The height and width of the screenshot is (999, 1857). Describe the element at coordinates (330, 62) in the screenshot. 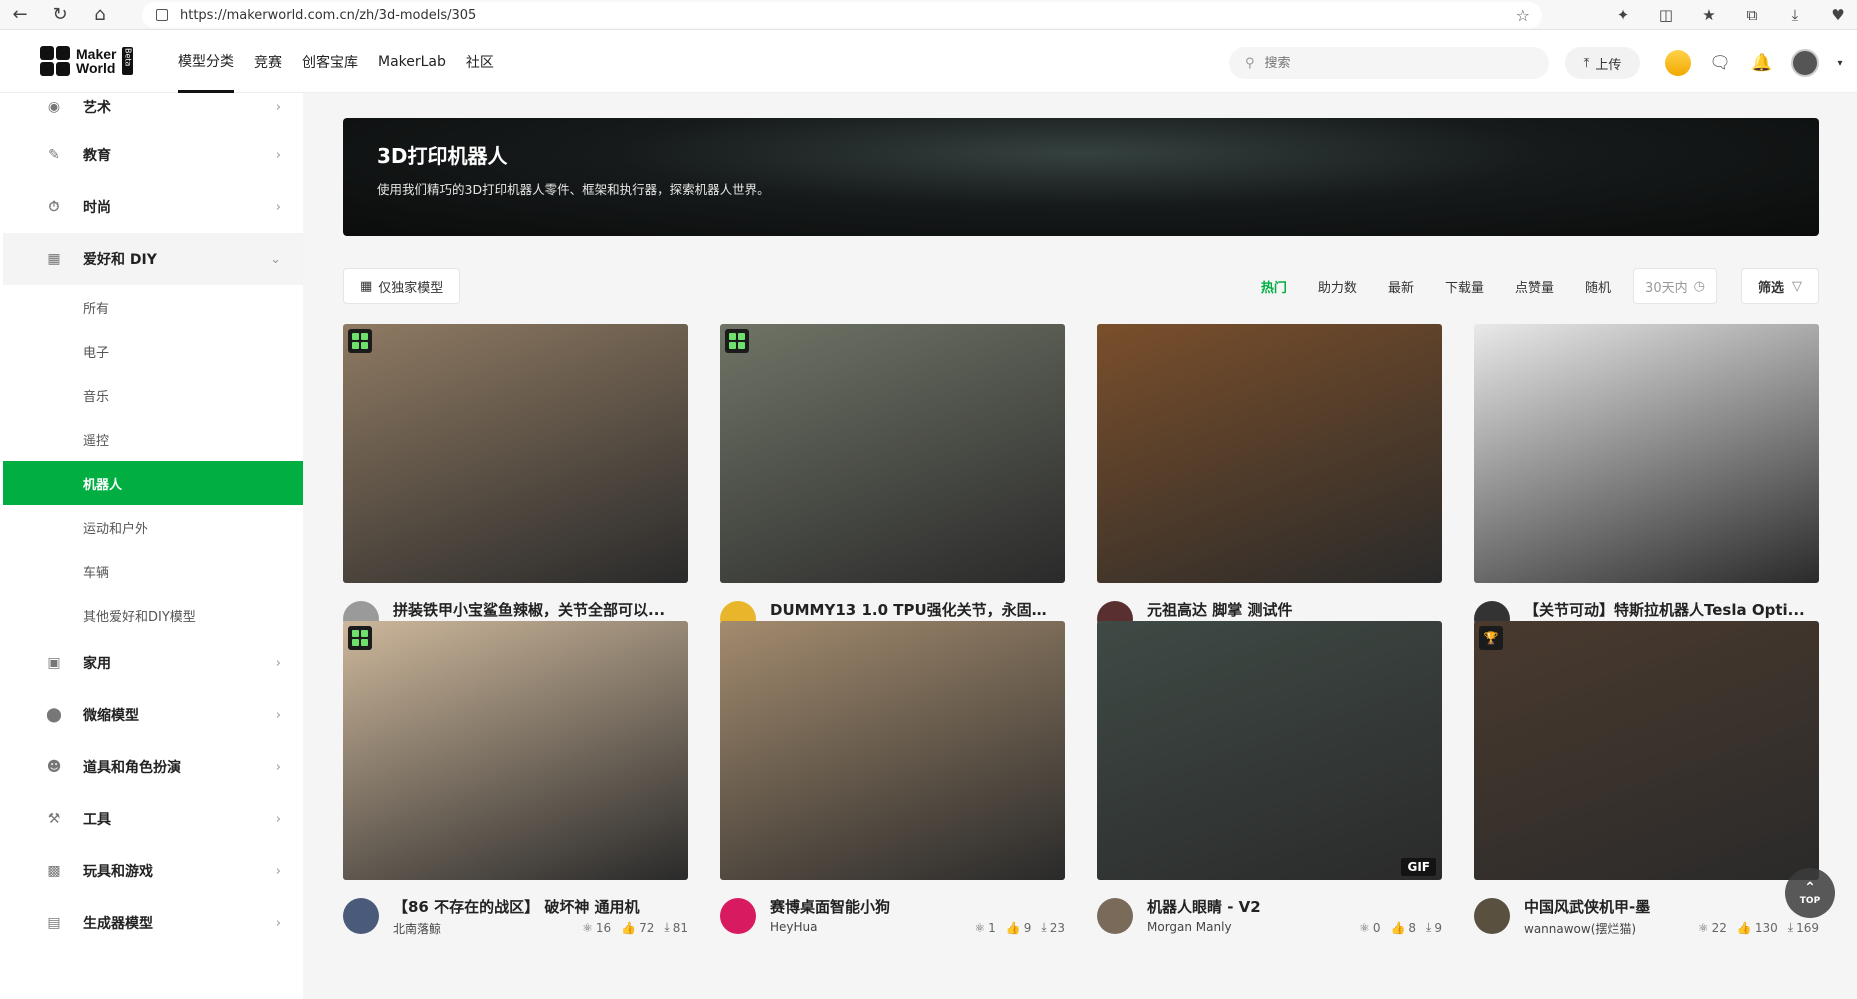

I see `nav-maker-treasury: 创客宝库` at that location.